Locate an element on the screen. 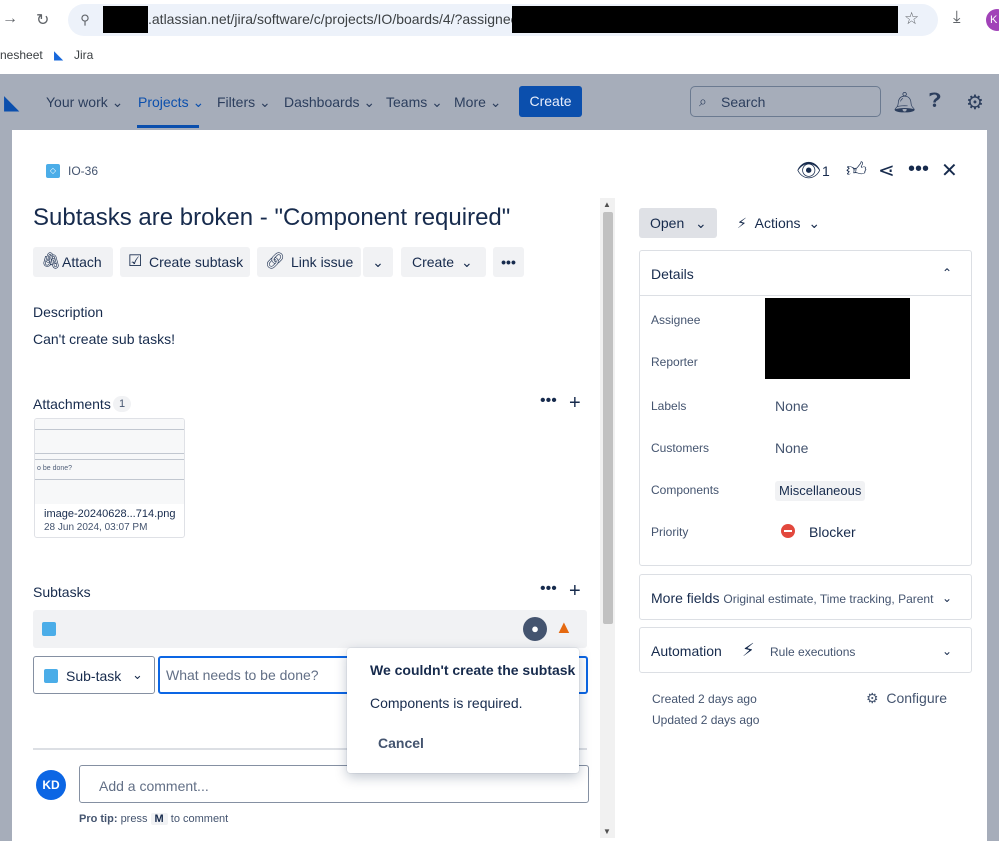  thumb-text: o be done? is located at coordinates (55, 468).